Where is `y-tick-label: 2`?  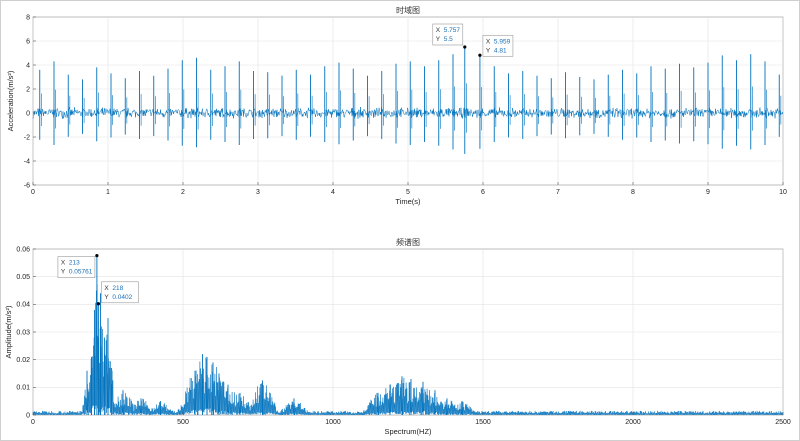 y-tick-label: 2 is located at coordinates (28, 89).